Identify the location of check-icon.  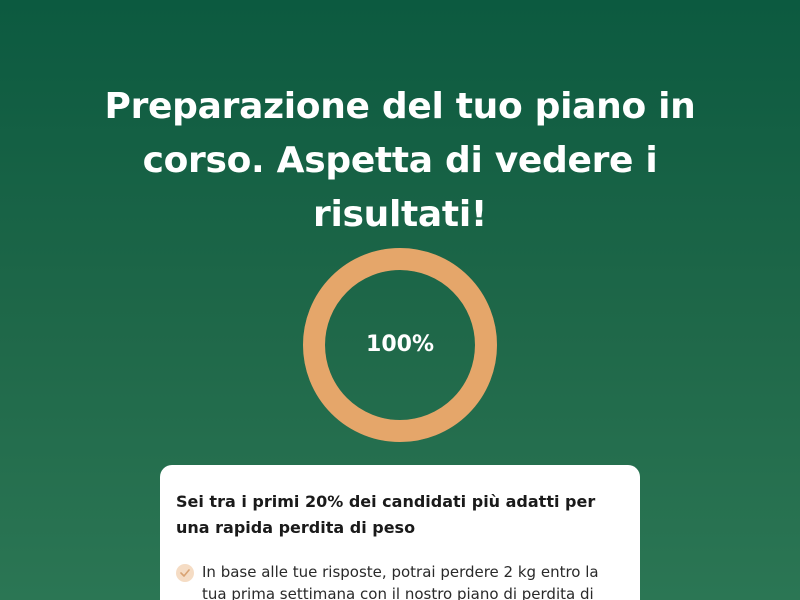
(185, 573).